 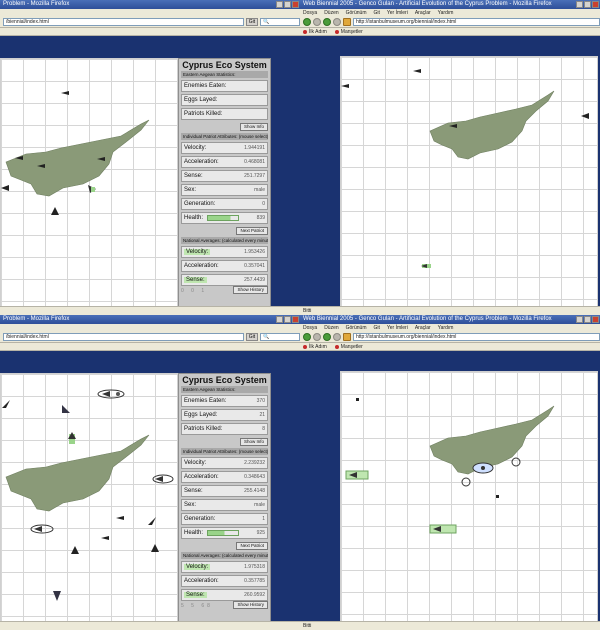 What do you see at coordinates (263, 429) in the screenshot?
I see `patriots-value: 8` at bounding box center [263, 429].